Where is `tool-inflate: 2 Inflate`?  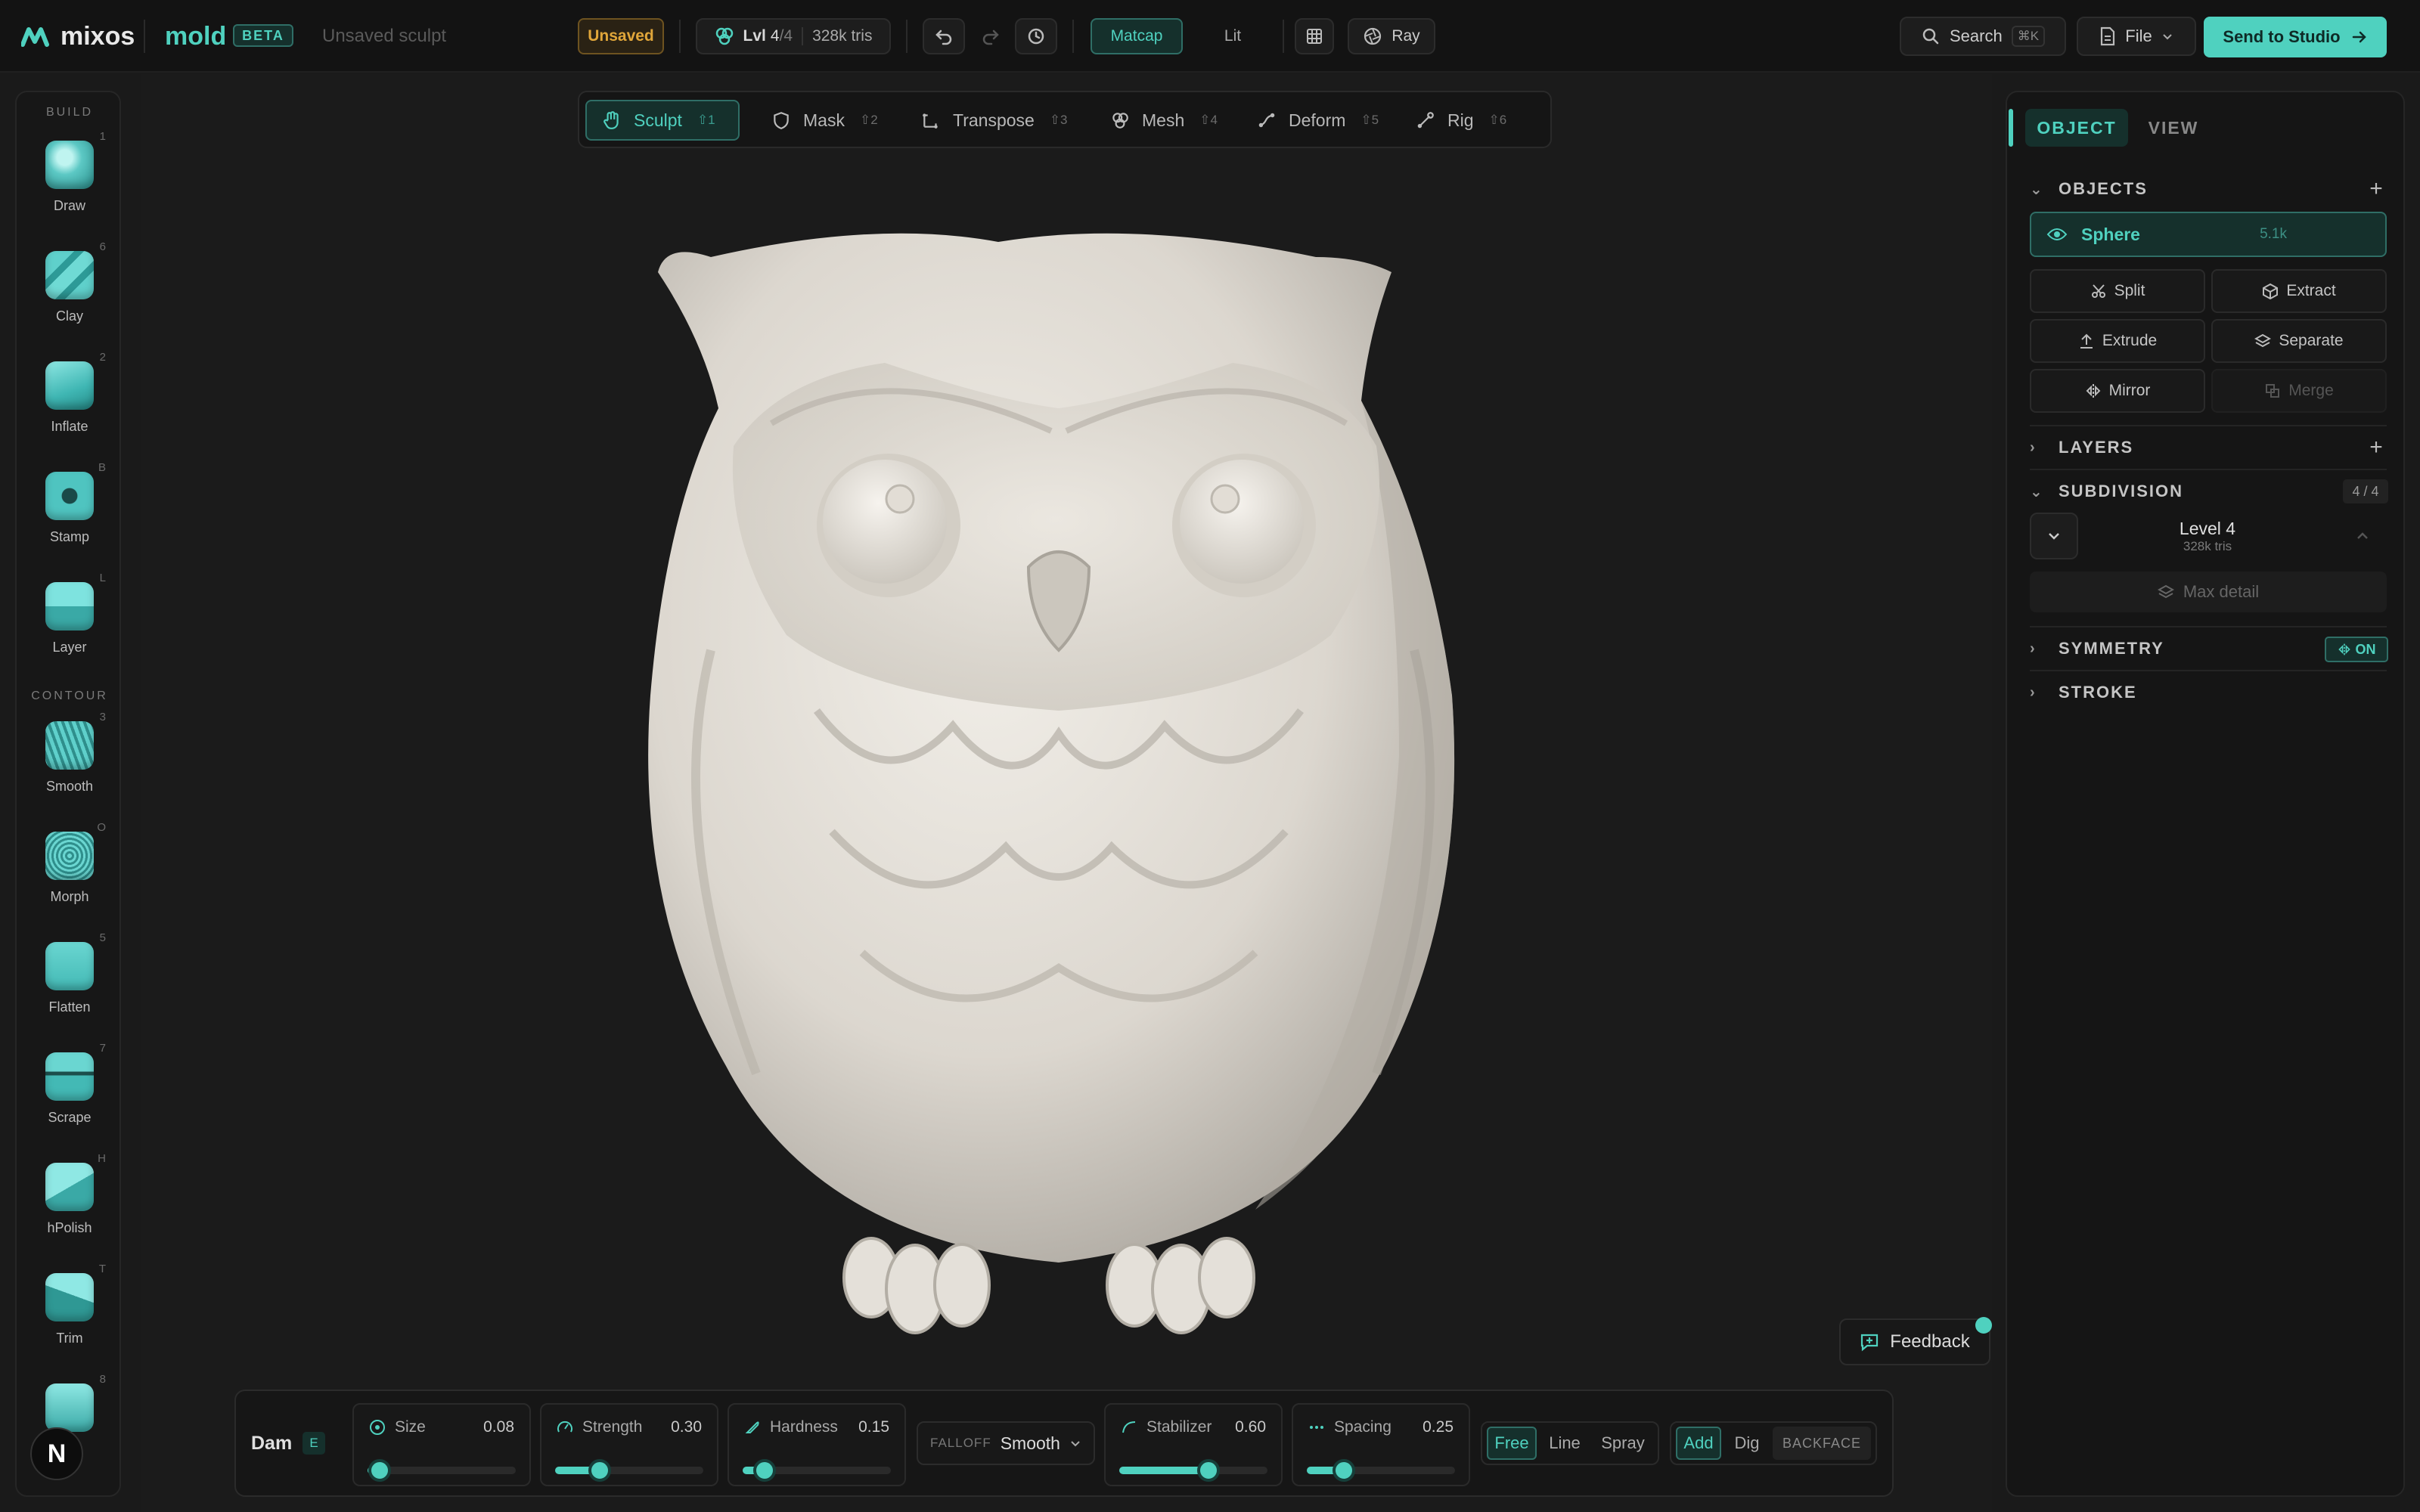
tool-inflate: 2 Inflate is located at coordinates (68, 401).